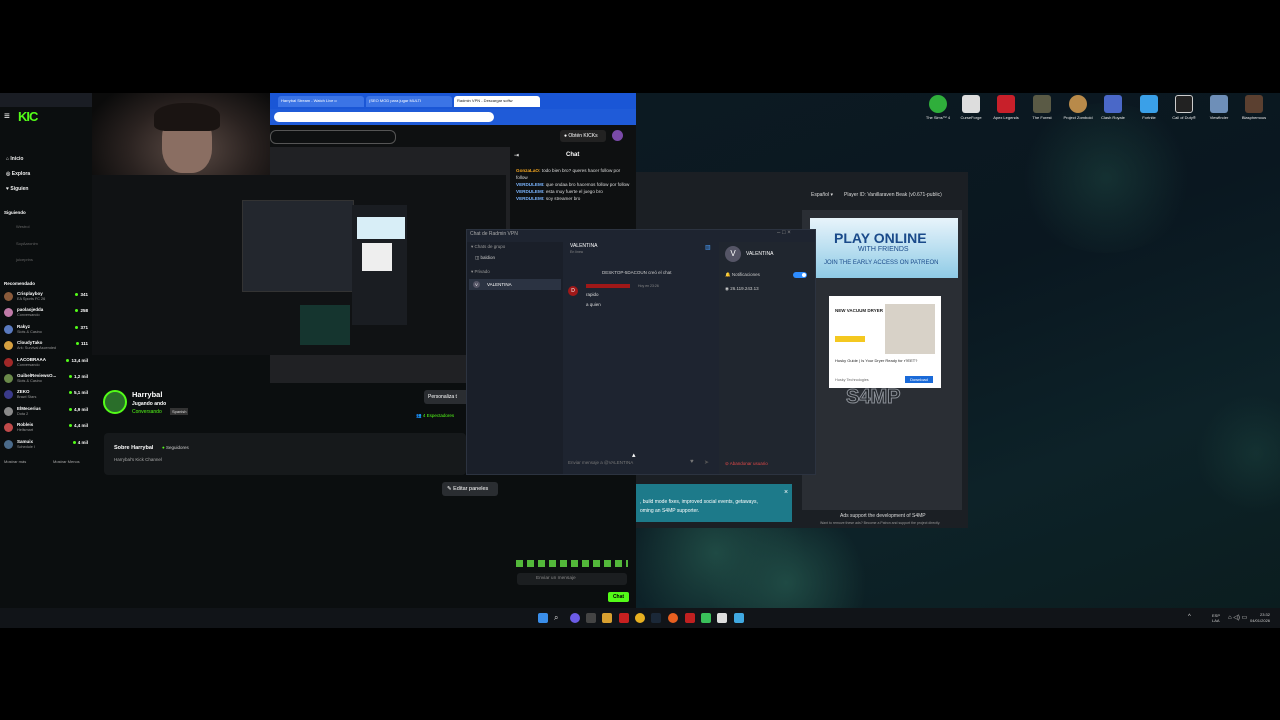 Image resolution: width=1280 pixels, height=720 pixels. I want to click on emote-row, so click(573, 564).